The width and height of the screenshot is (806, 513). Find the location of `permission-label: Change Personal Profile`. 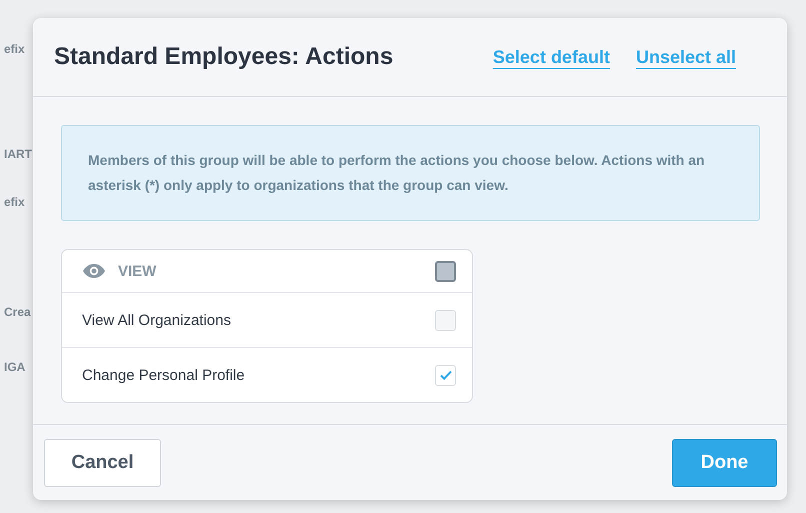

permission-label: Change Personal Profile is located at coordinates (164, 375).